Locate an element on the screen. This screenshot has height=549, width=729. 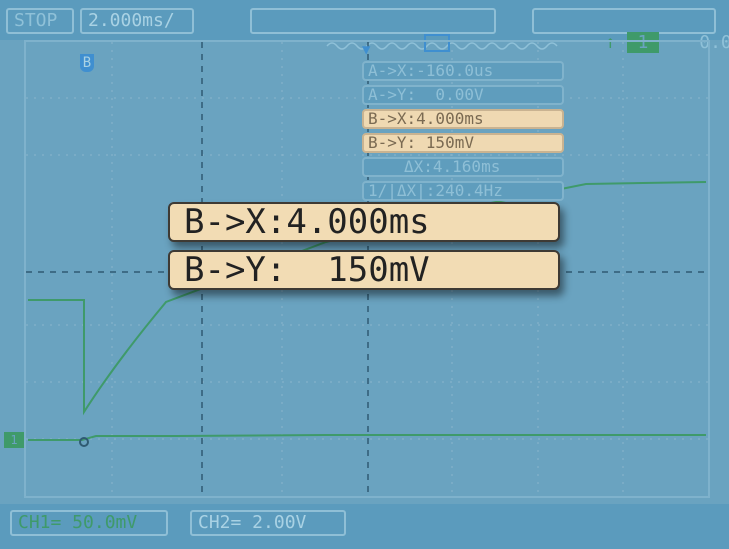
trigger-position-icon: ▼ is located at coordinates (366, 50).